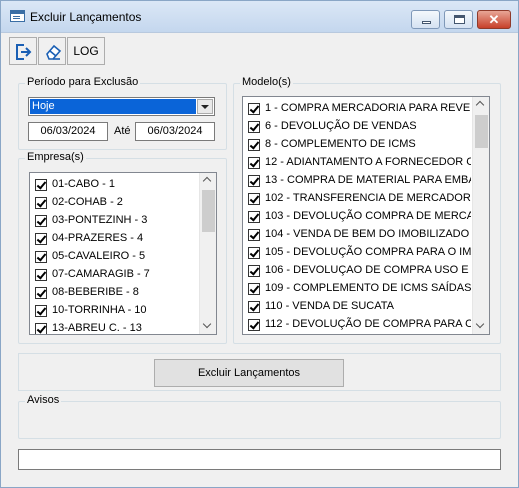 This screenshot has width=519, height=488. I want to click on clear-button, so click(52, 51).